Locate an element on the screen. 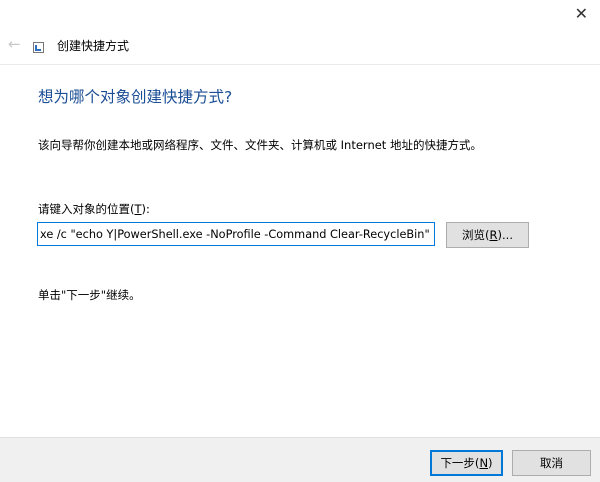 The image size is (600, 482). location-label-suffix: ): is located at coordinates (145, 209).